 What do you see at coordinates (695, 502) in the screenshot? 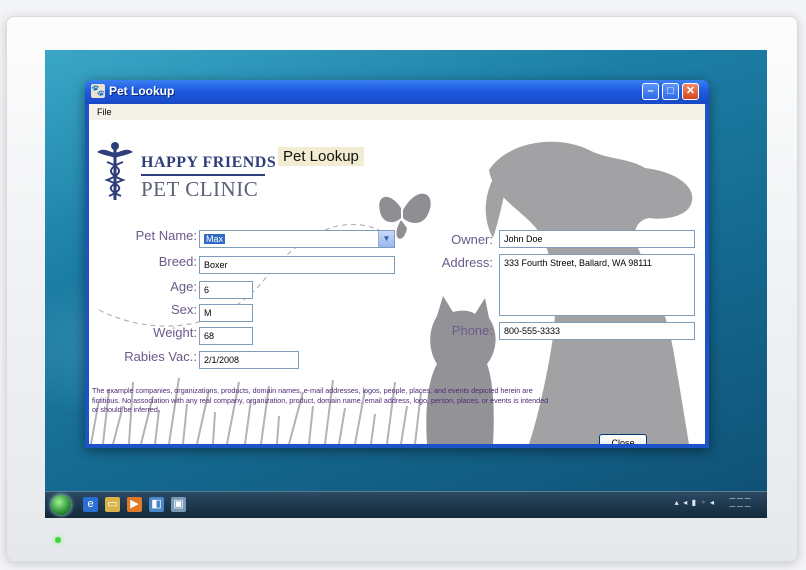
I see `system-tray-icons: ▴ ◂ ▮ ◦ ◂` at bounding box center [695, 502].